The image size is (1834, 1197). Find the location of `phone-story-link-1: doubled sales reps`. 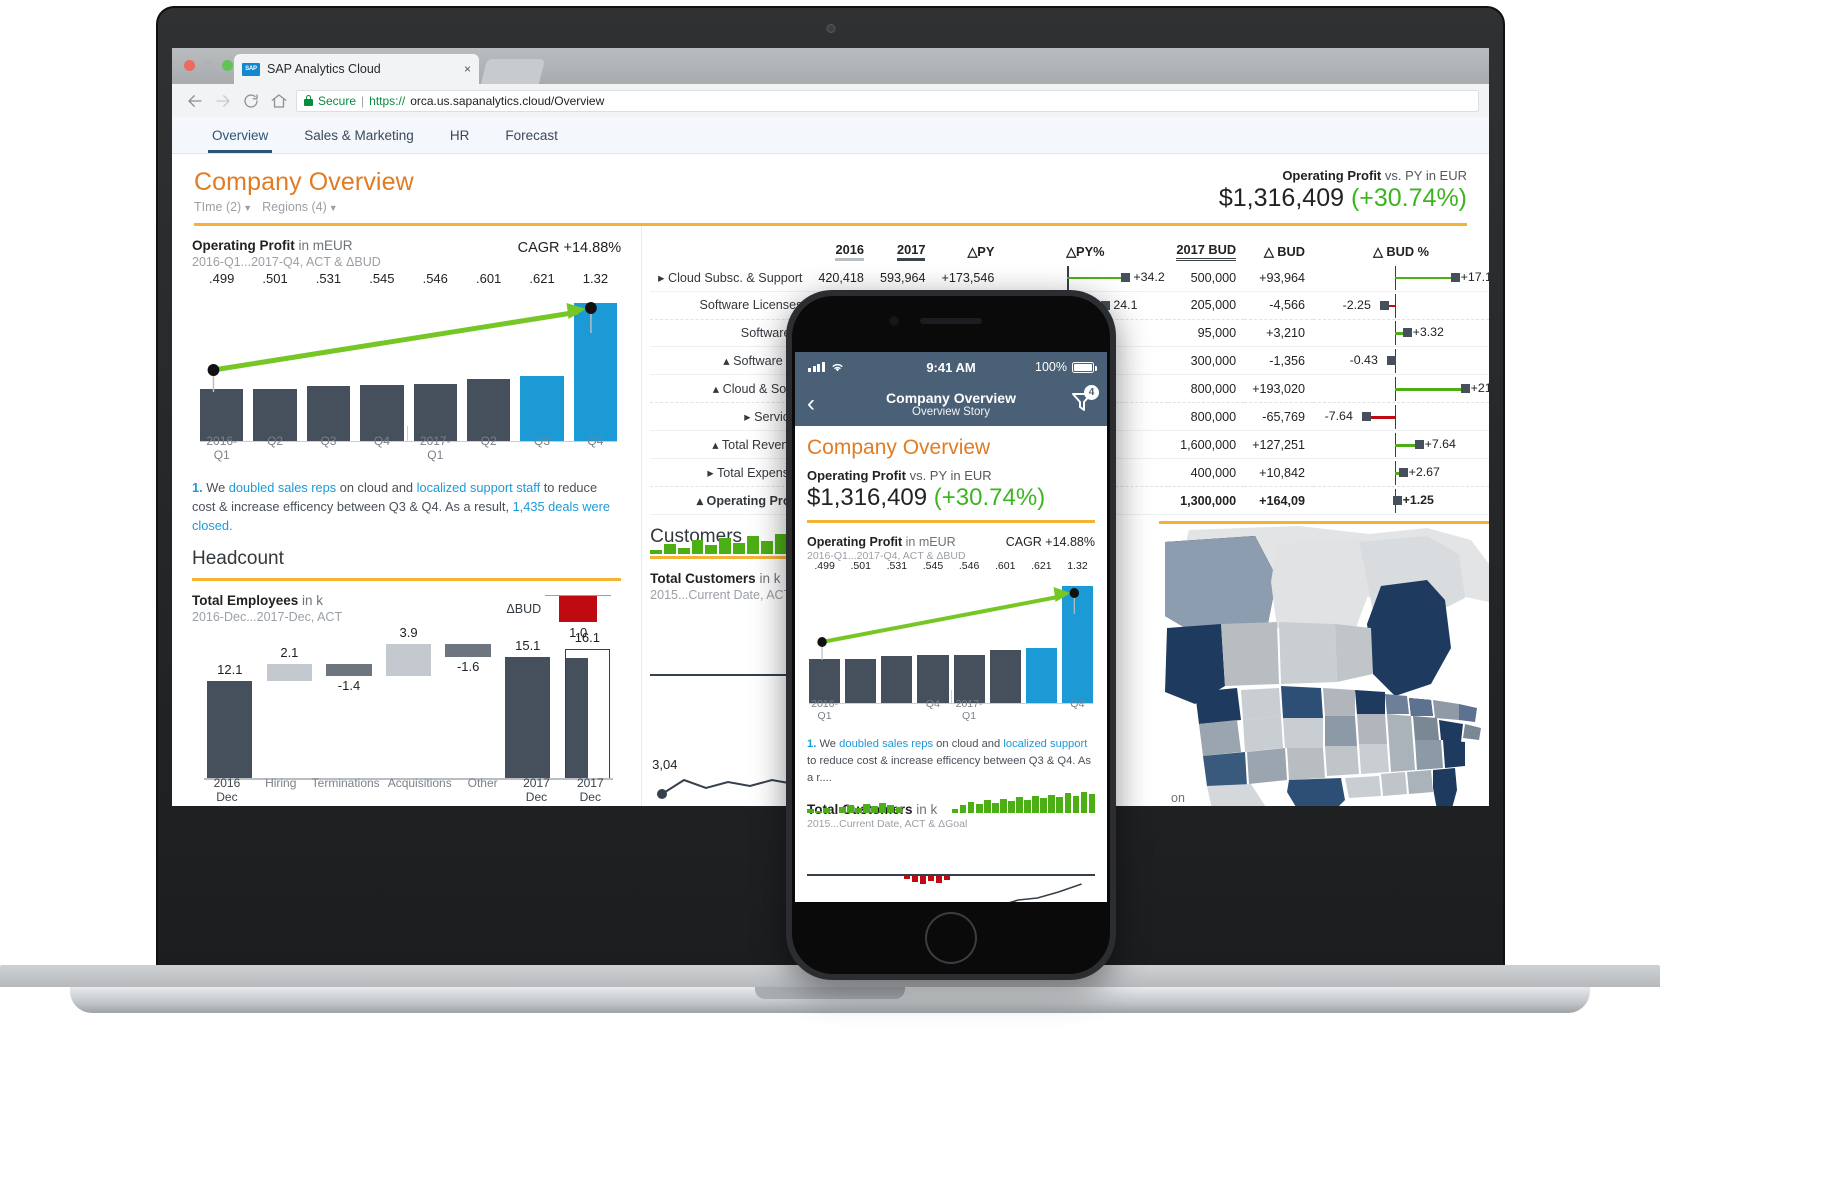

phone-story-link-1: doubled sales reps is located at coordinates (886, 744).